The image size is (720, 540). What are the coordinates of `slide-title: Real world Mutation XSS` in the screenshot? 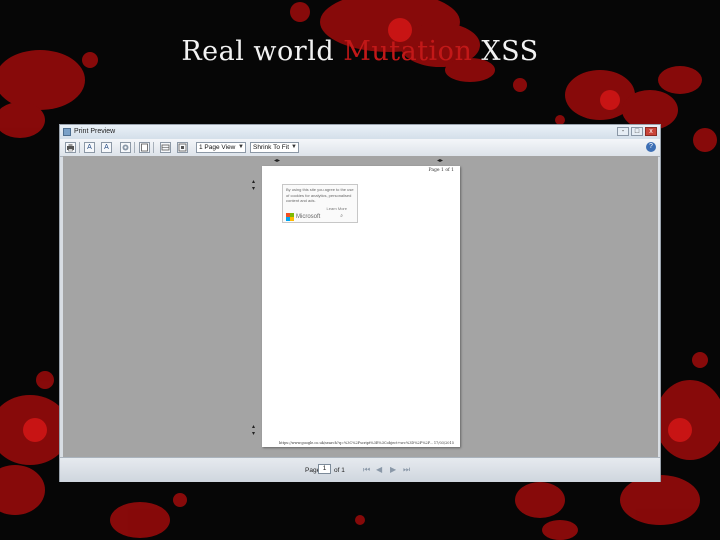 It's located at (360, 51).